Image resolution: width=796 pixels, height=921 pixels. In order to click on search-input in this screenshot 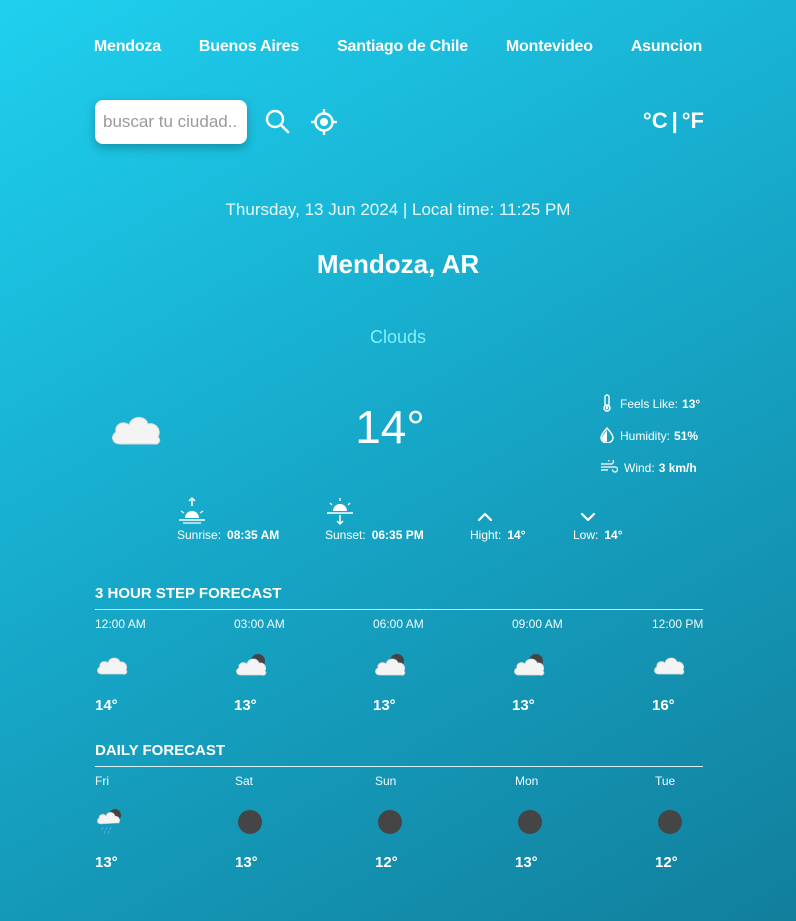, I will do `click(171, 122)`.